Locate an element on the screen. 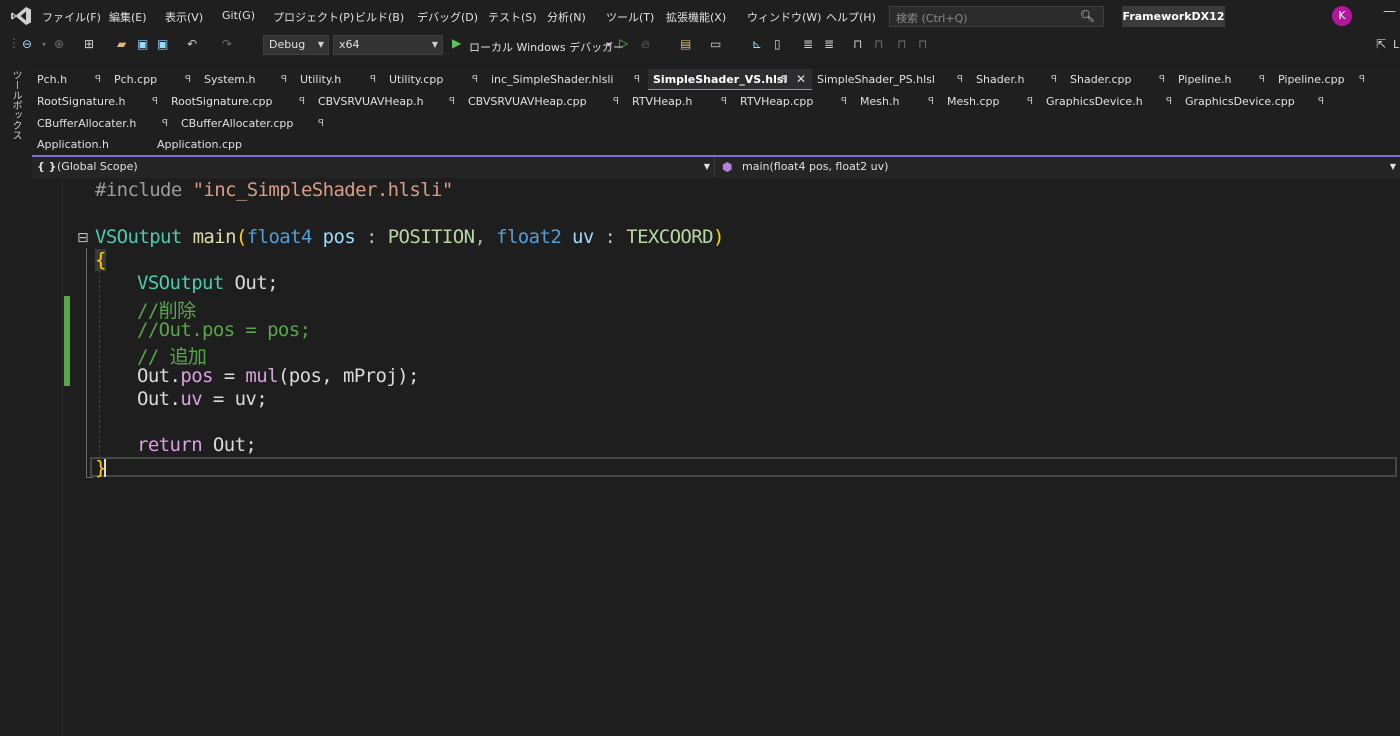 The image size is (1400, 736). search-icon: 🔍︎ is located at coordinates (1087, 16).